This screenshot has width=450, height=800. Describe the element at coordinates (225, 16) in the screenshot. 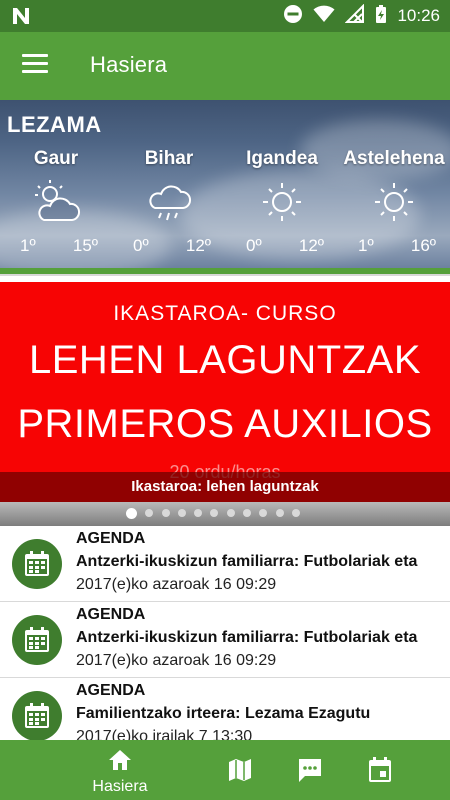

I see `status-bar: 10:26` at that location.